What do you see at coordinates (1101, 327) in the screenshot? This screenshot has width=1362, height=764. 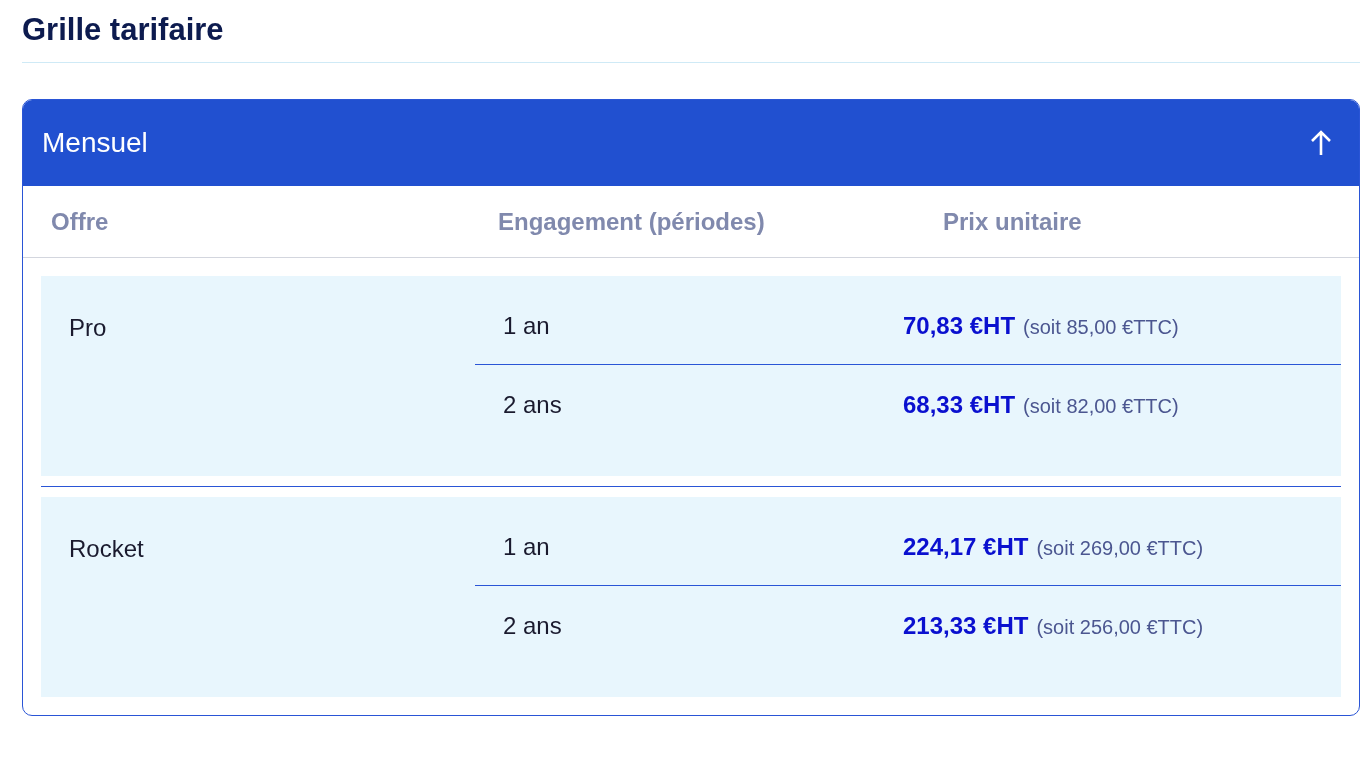 I see `price-incl-tax-text: (soit 85,00 €TTC)` at bounding box center [1101, 327].